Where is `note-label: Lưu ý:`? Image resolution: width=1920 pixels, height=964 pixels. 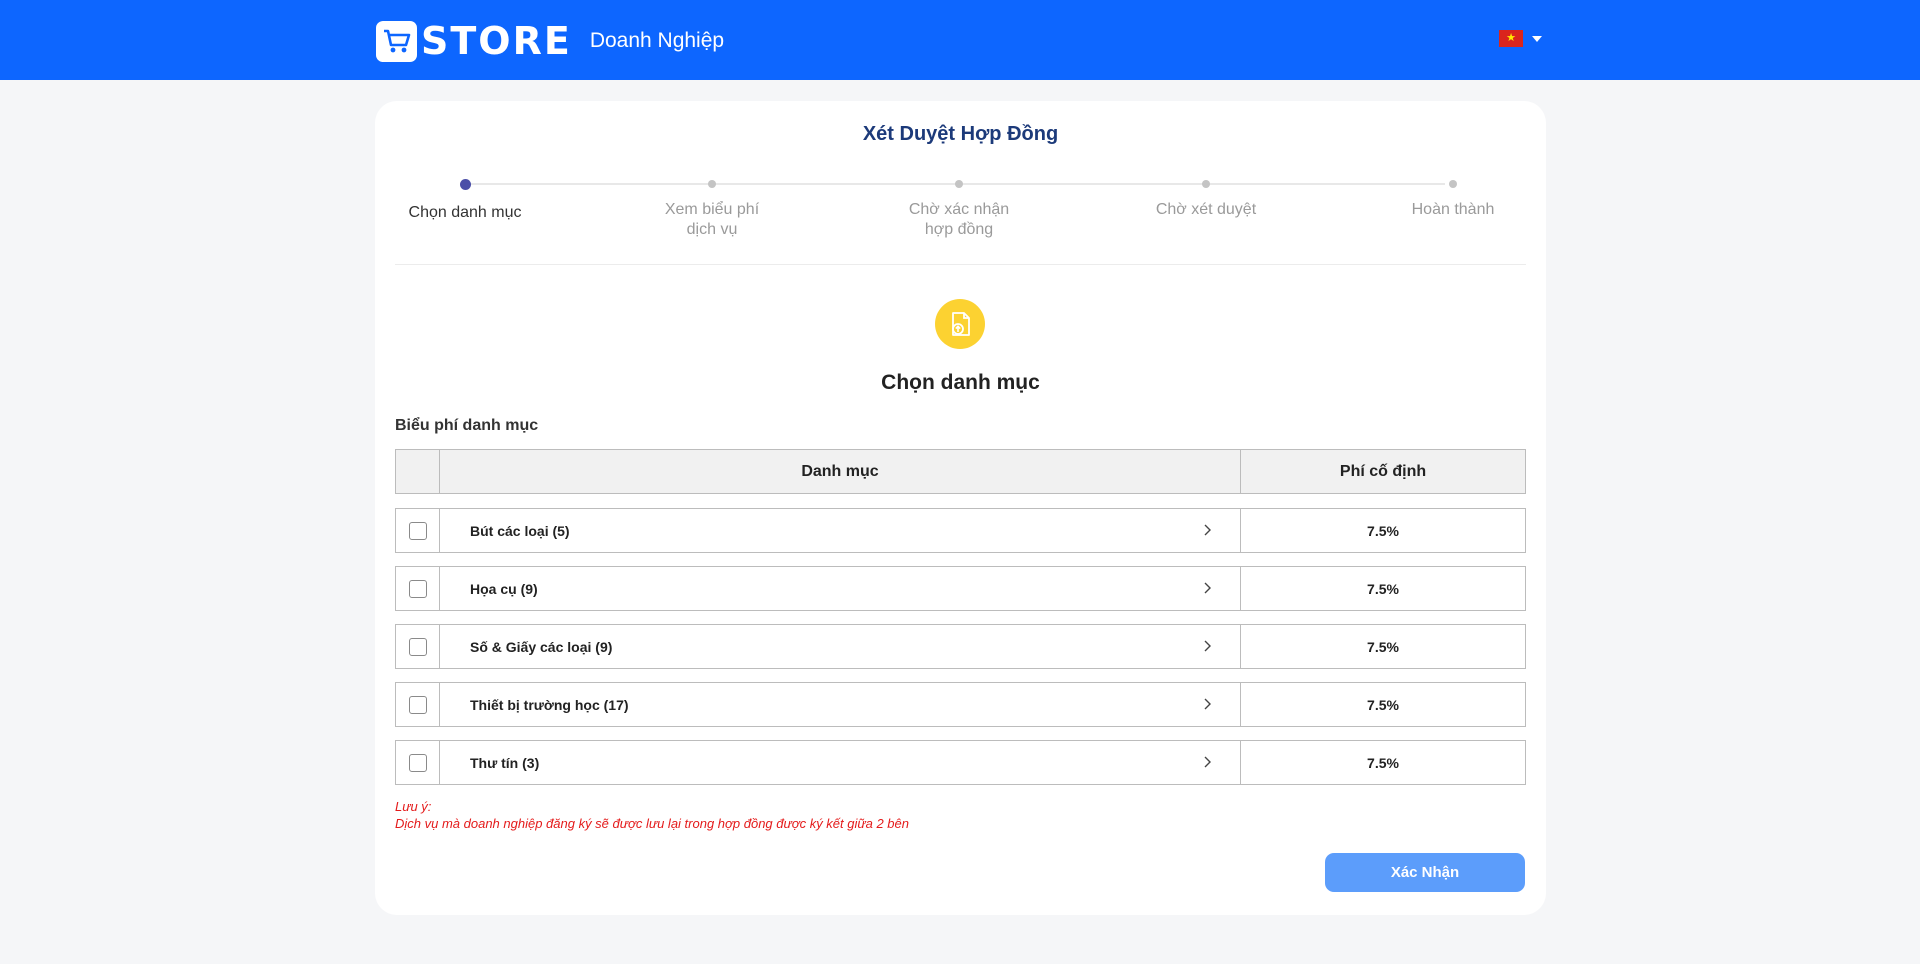 note-label: Lưu ý: is located at coordinates (413, 806).